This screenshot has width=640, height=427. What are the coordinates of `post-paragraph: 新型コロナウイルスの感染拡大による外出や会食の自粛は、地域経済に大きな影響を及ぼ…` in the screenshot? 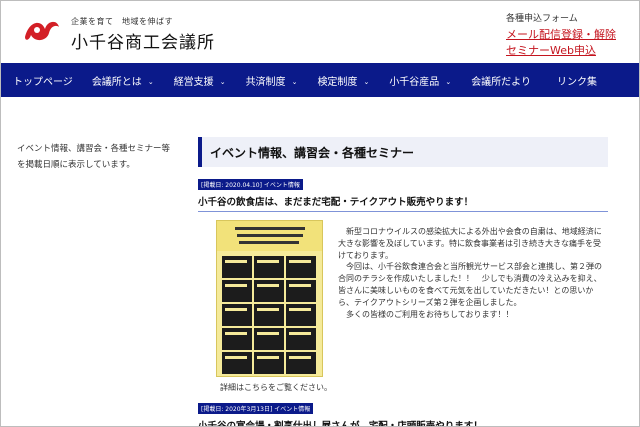 It's located at (470, 243).